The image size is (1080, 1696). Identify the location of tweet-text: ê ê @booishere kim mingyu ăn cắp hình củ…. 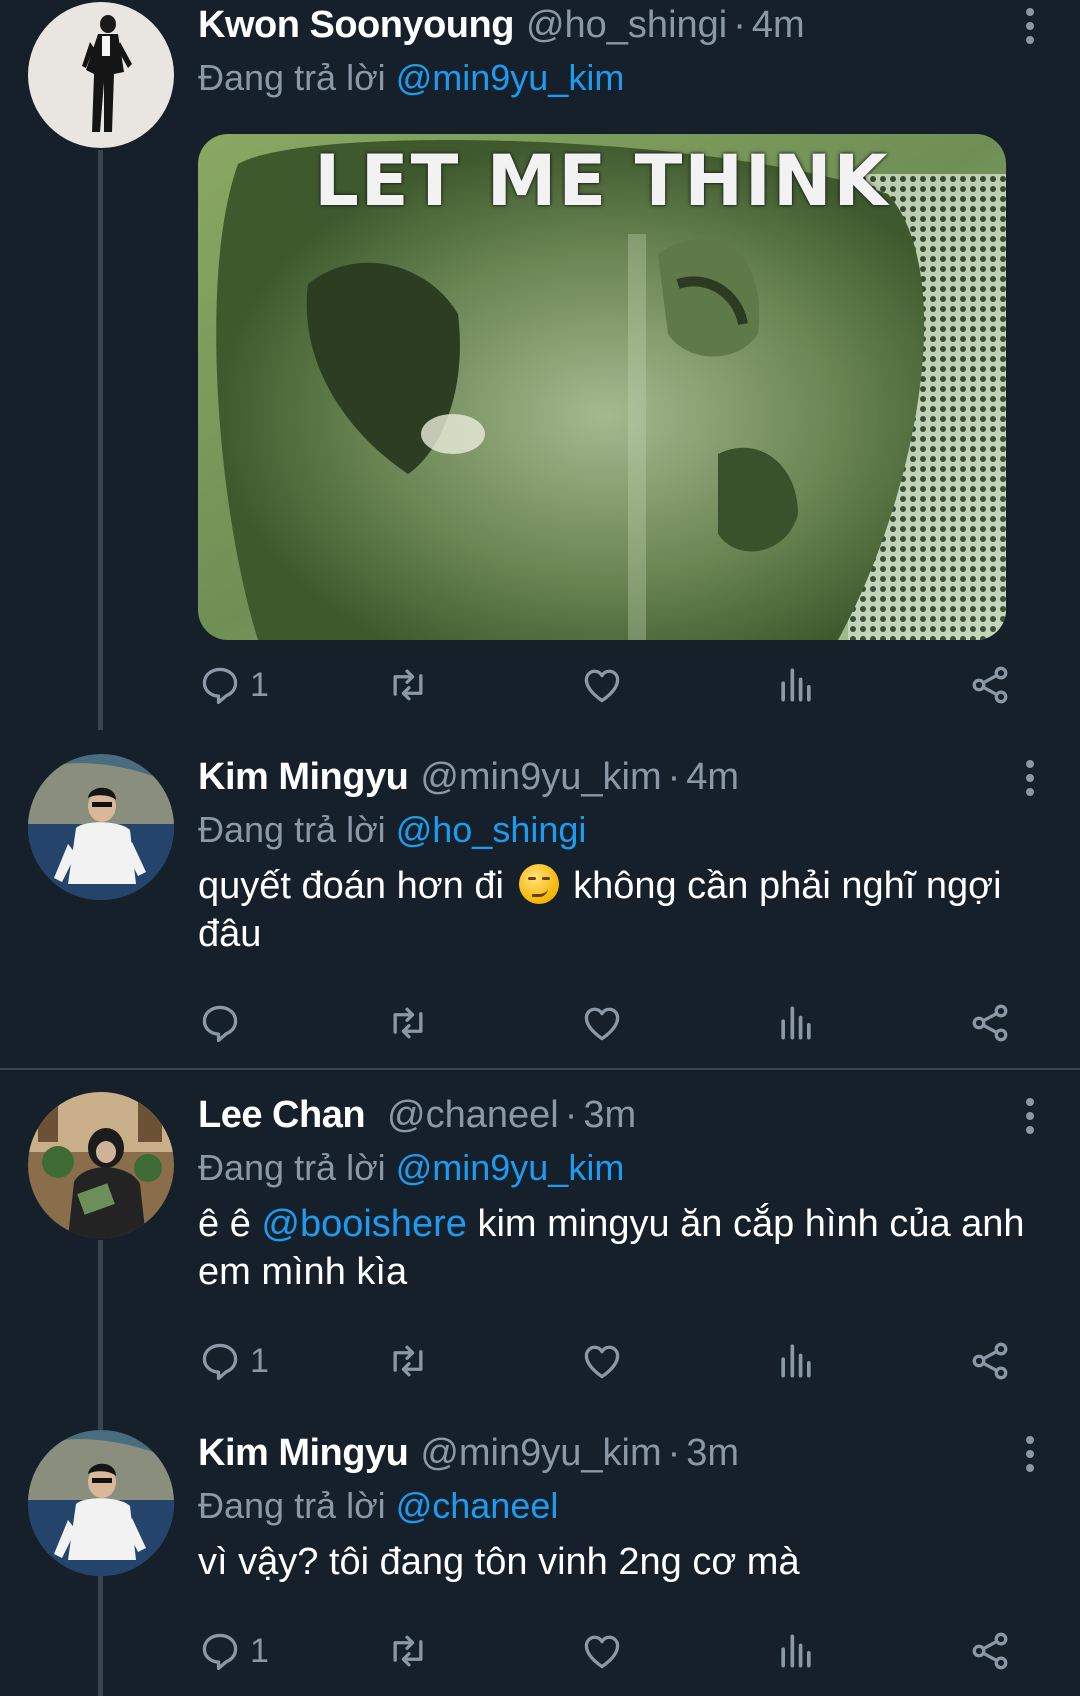
(619, 1248).